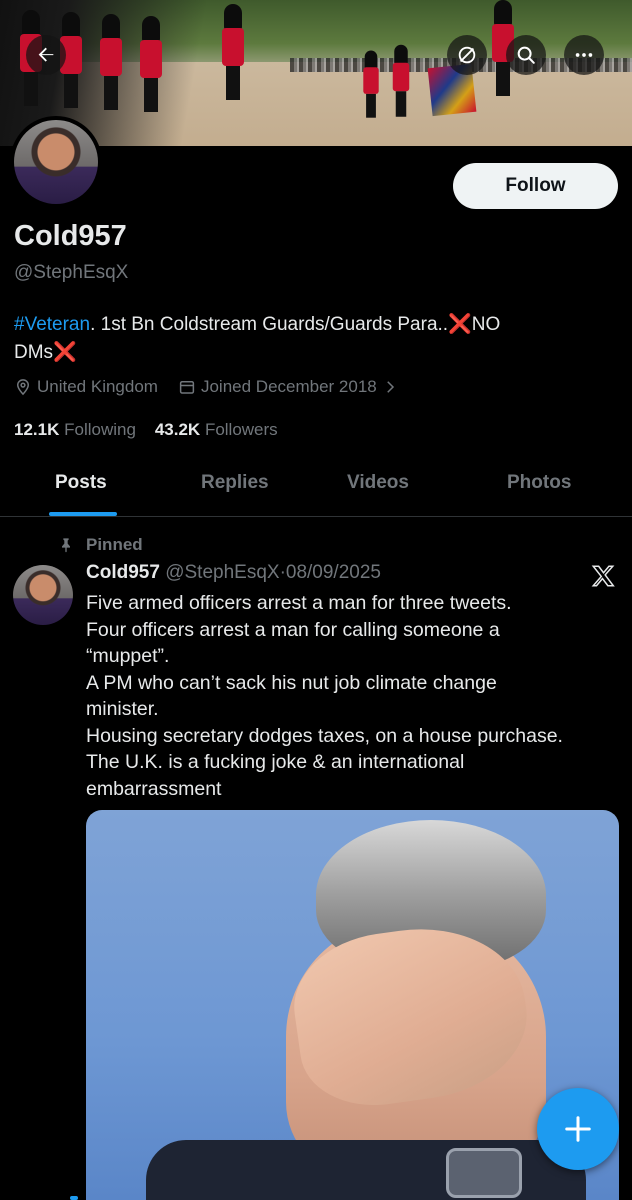 The width and height of the screenshot is (632, 1200). I want to click on profile-meta: United Kingdom Joined December 2018, so click(209, 387).